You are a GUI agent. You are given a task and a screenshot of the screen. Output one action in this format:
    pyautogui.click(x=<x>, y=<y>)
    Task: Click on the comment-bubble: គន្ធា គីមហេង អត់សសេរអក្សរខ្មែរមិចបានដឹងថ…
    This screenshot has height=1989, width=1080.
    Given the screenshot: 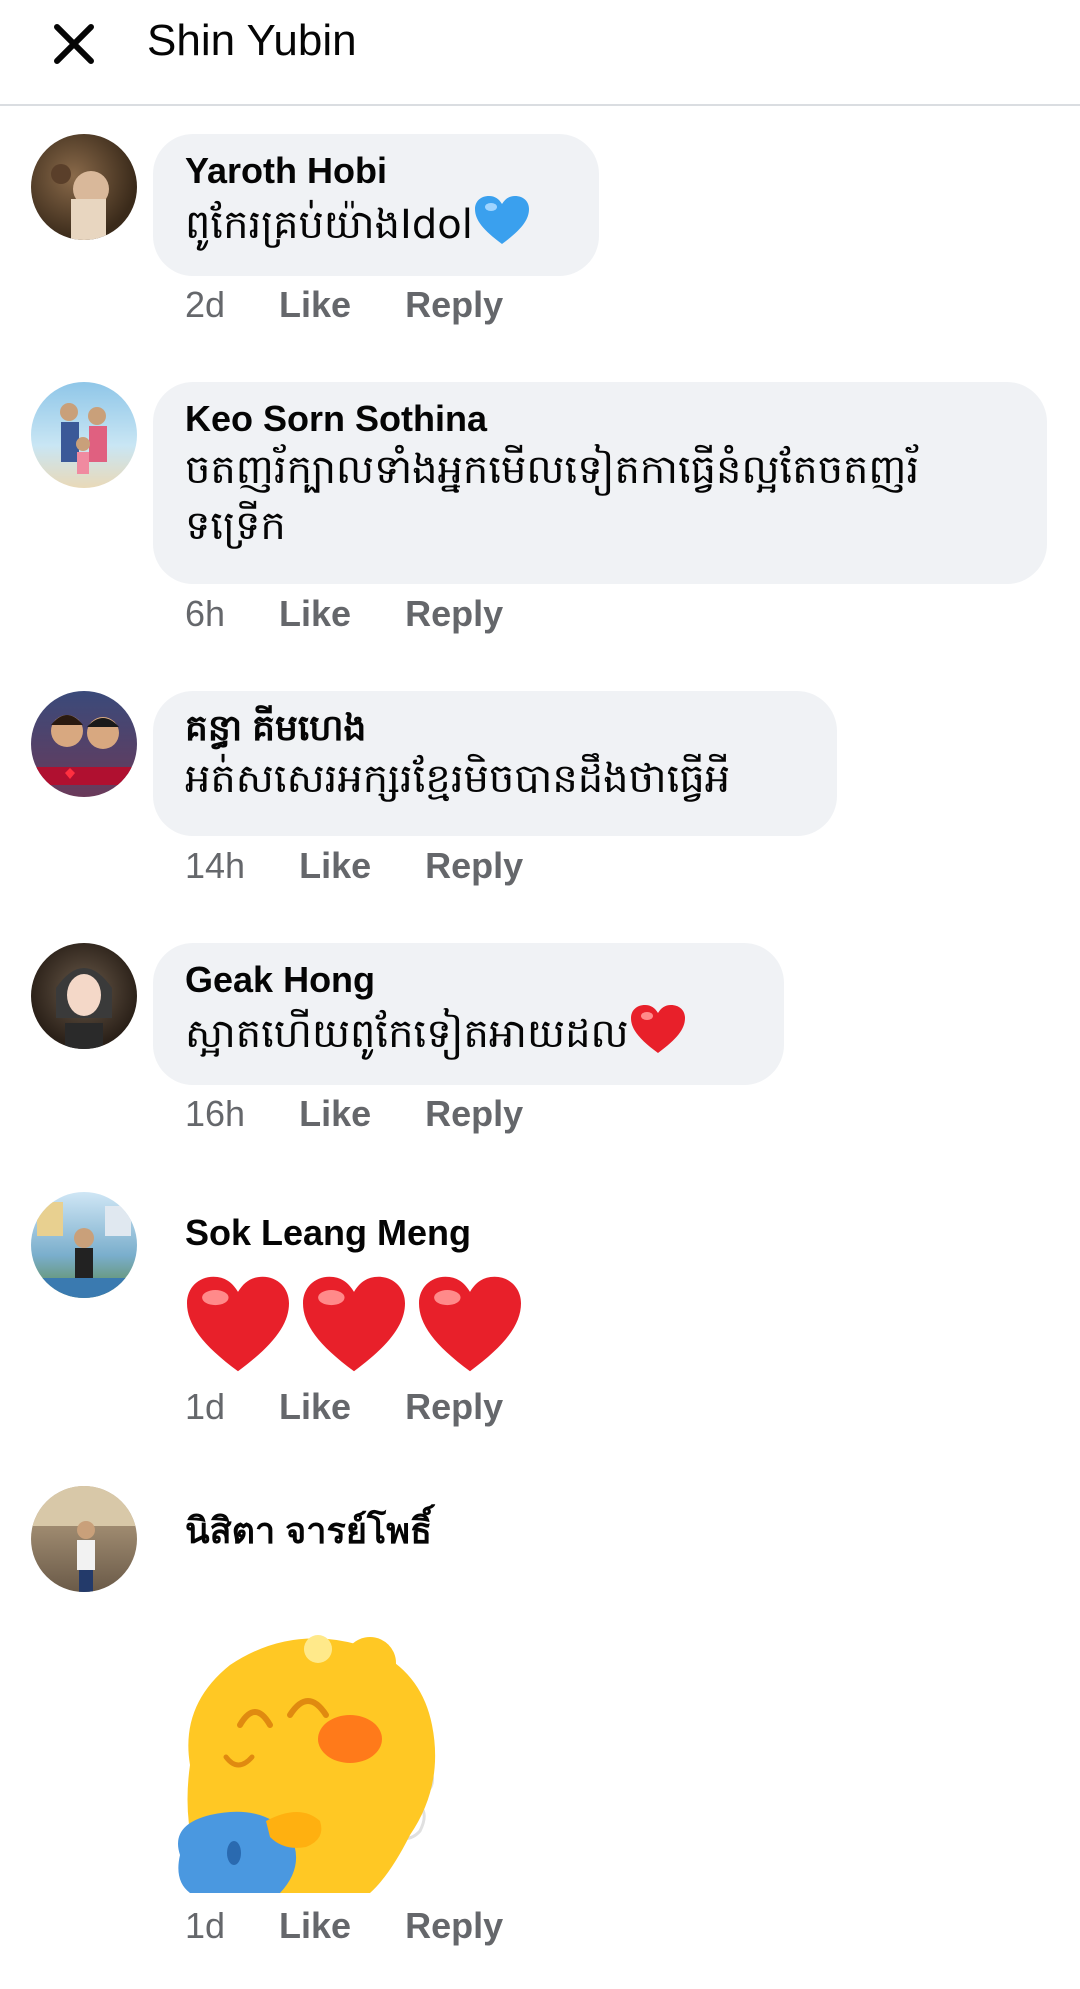 What is the action you would take?
    pyautogui.click(x=495, y=763)
    